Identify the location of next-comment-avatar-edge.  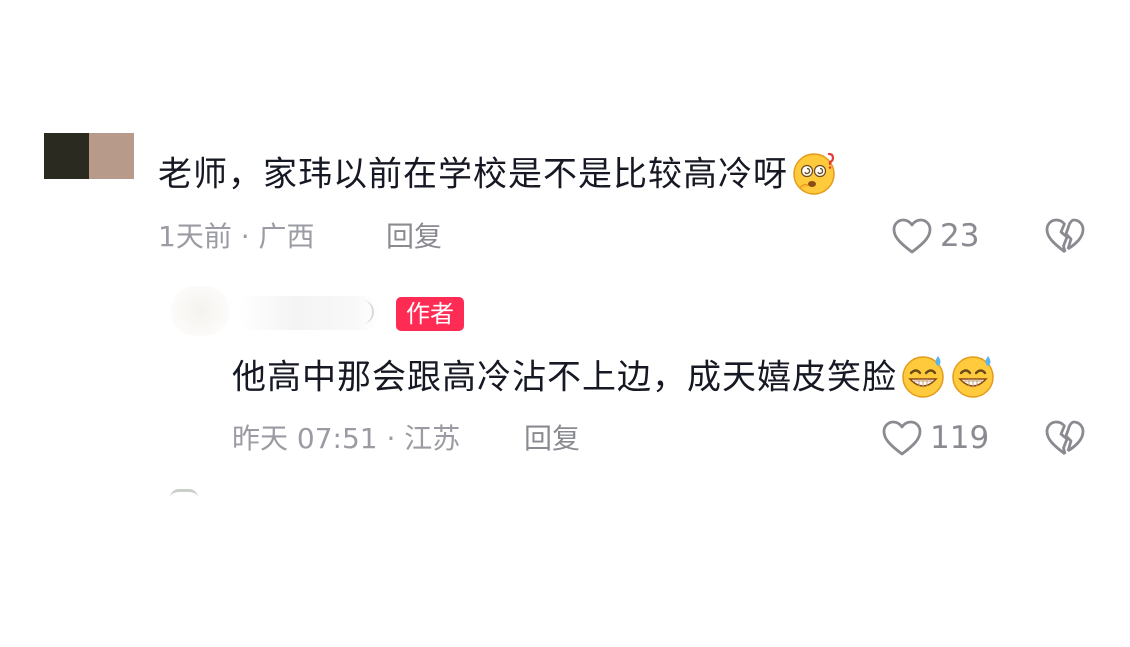
(184, 493).